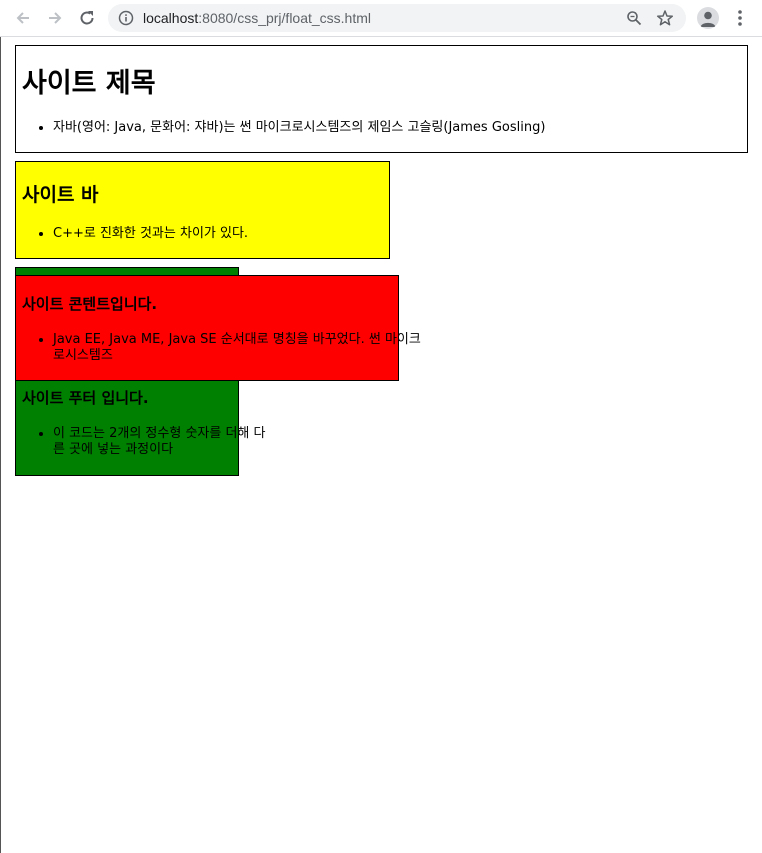 Image resolution: width=762 pixels, height=853 pixels. Describe the element at coordinates (665, 18) in the screenshot. I see `star-icon` at that location.